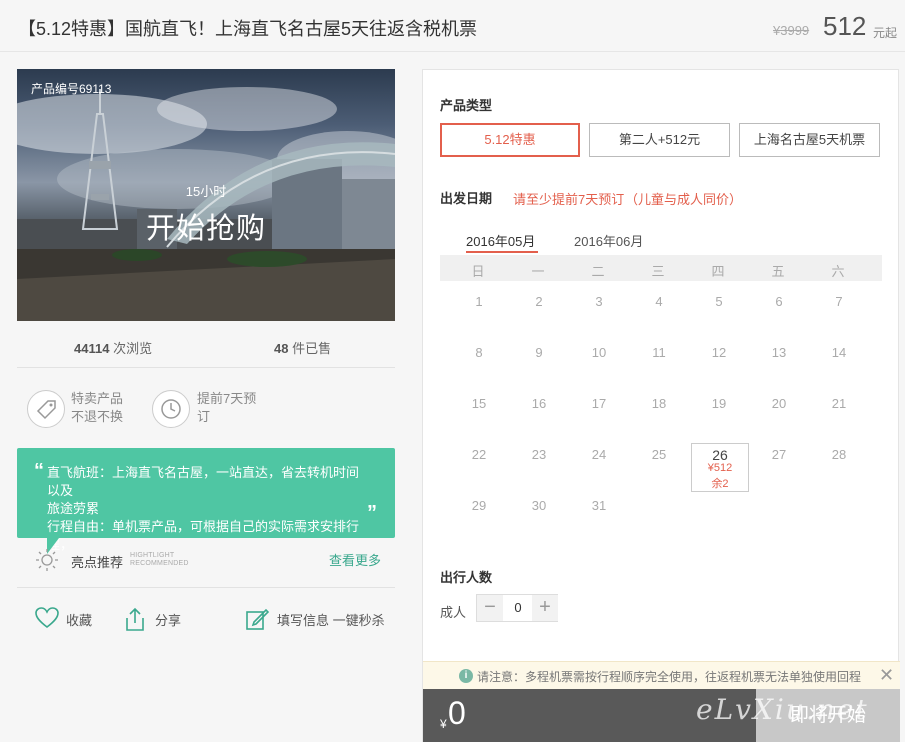 The image size is (905, 742). Describe the element at coordinates (539, 301) in the screenshot. I see `calendar-day: 2` at that location.